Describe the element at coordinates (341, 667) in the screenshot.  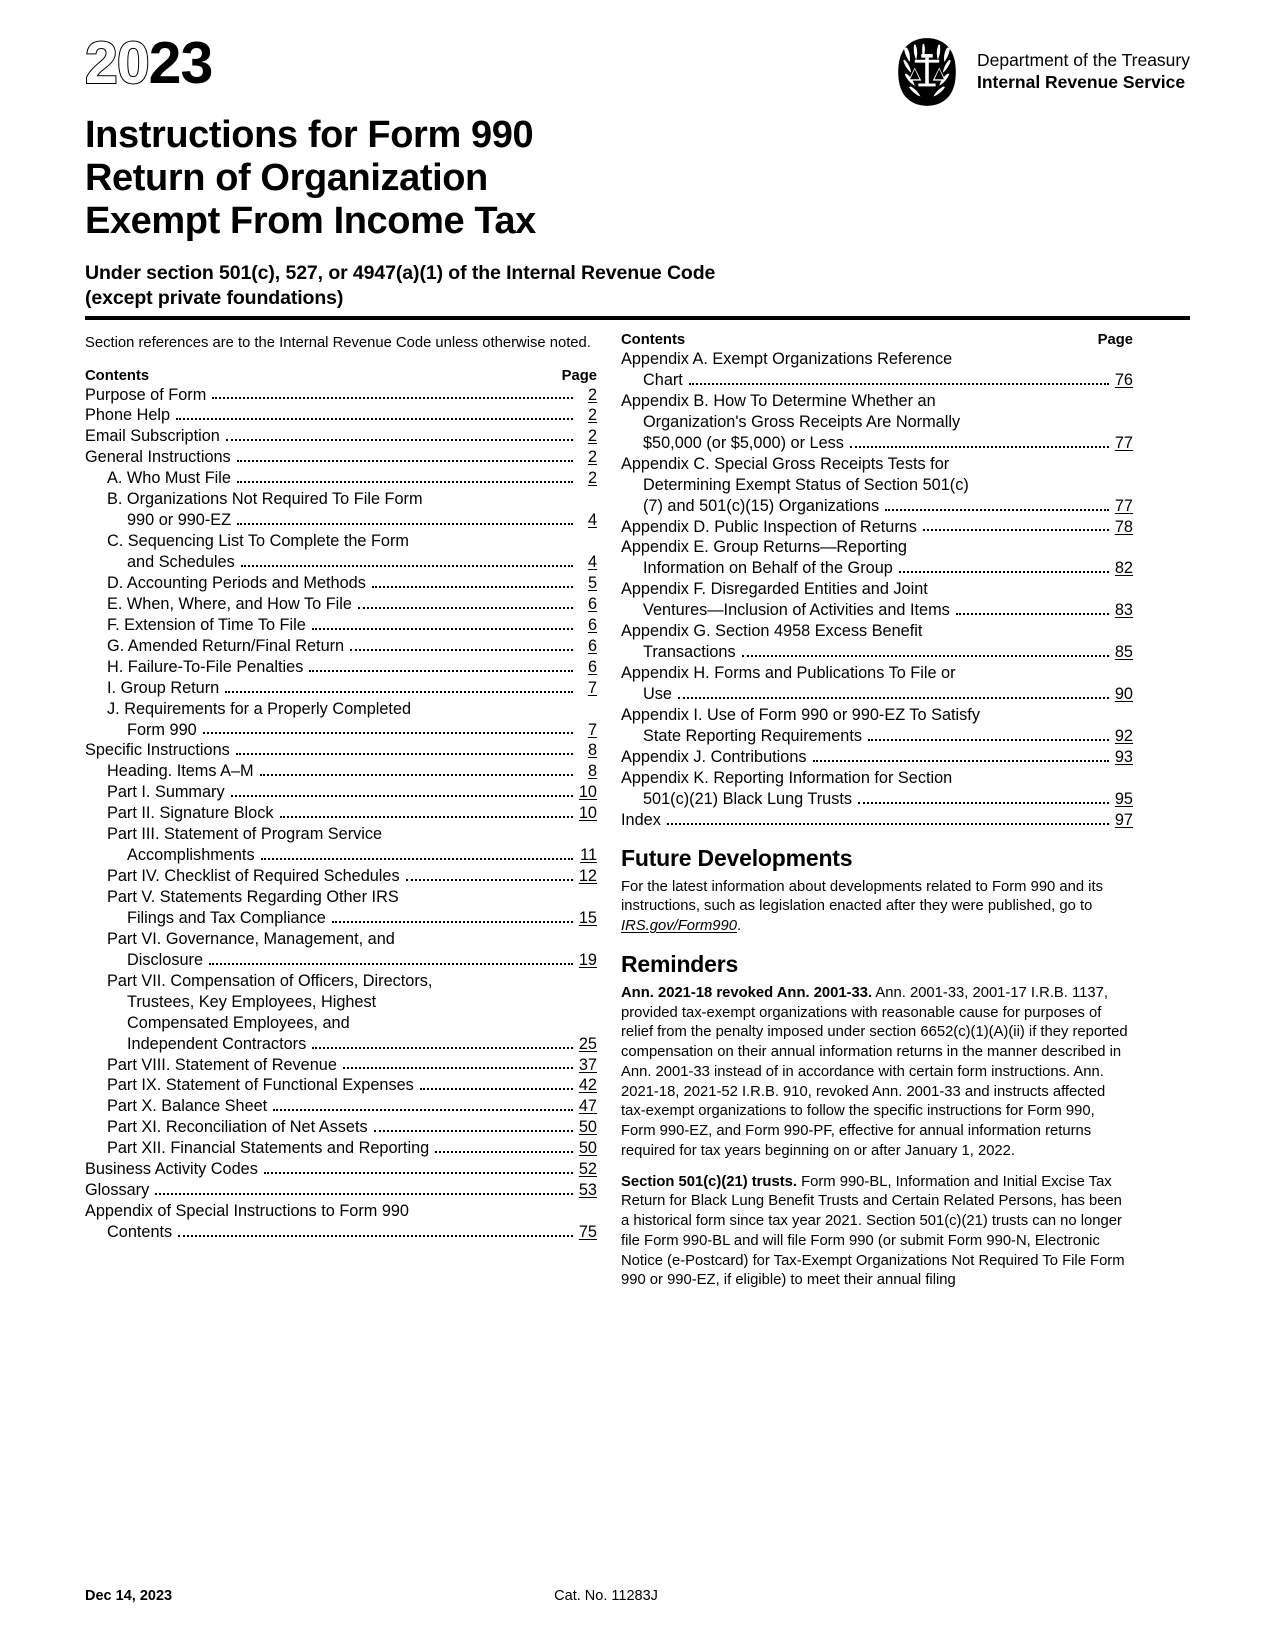
I see `toc-entry: H. Failure-To-File Penalties 6` at that location.